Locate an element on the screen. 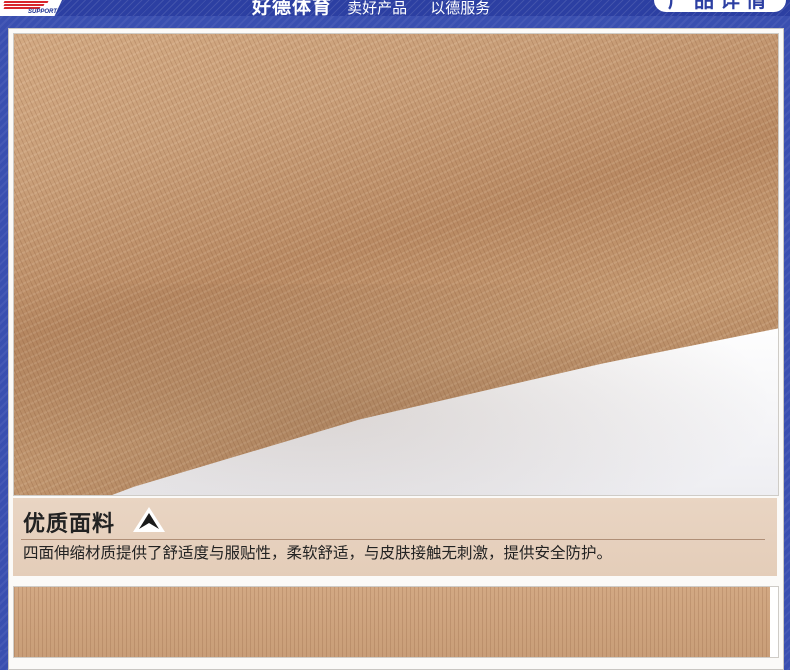 The width and height of the screenshot is (790, 670). top-banner: SUPPORT 好德体育 卖好产品 以德服务 产品详情 is located at coordinates (395, 8).